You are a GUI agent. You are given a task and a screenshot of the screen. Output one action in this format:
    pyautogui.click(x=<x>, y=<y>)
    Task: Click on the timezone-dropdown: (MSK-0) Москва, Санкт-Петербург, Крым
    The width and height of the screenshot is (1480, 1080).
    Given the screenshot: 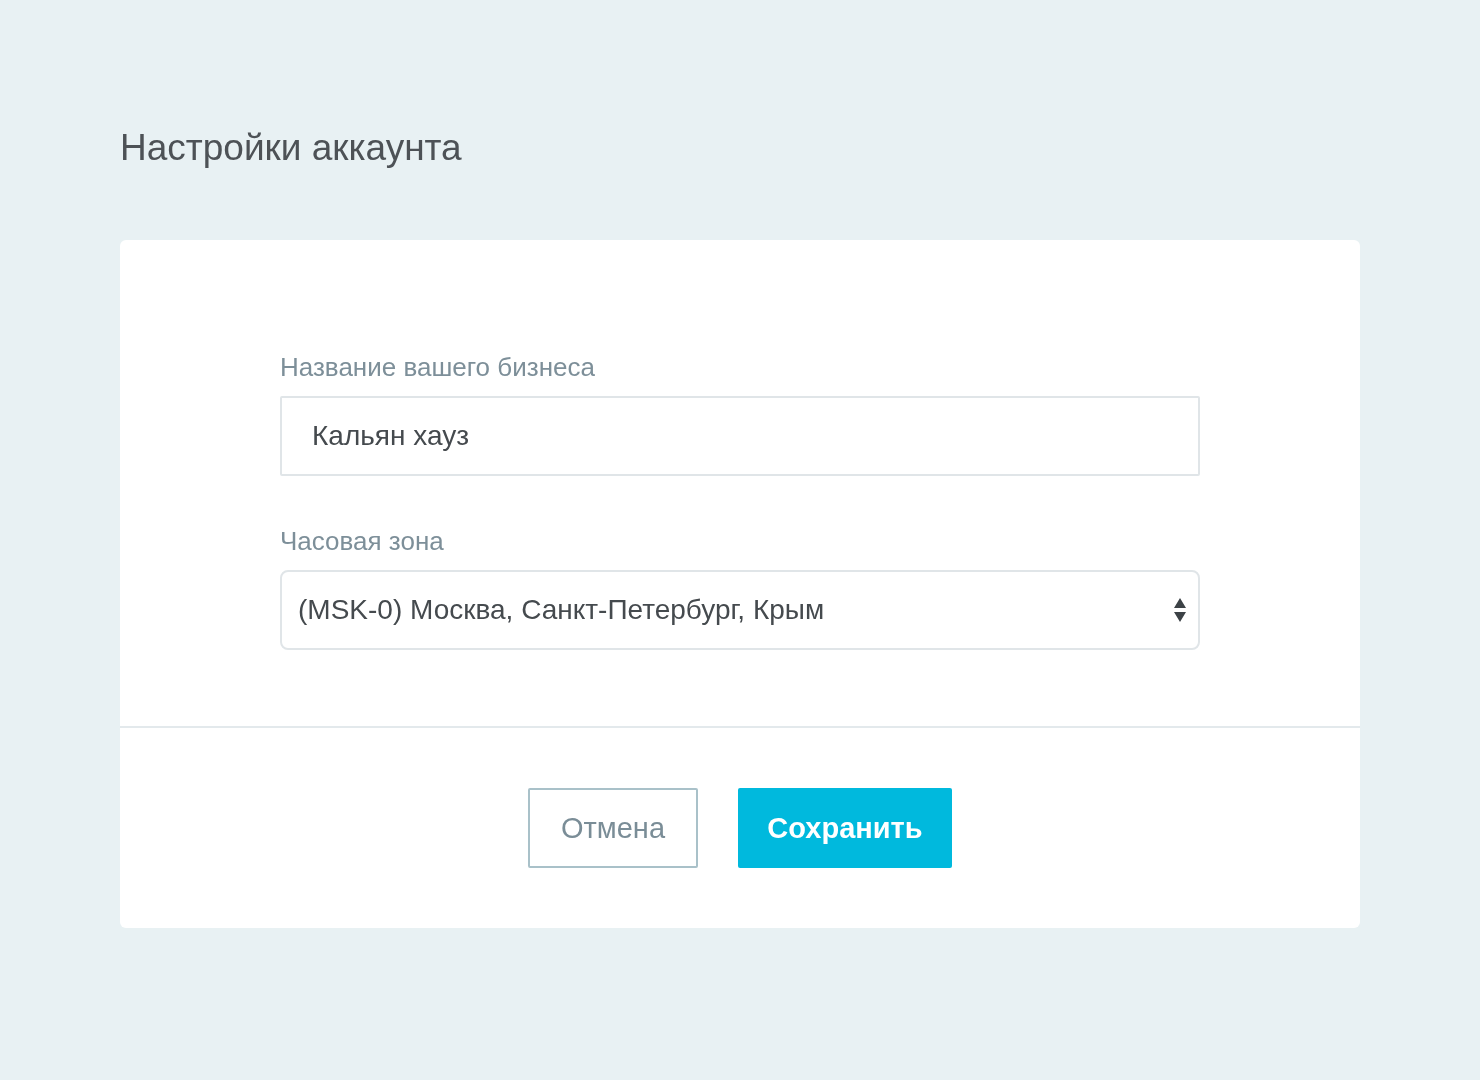 What is the action you would take?
    pyautogui.click(x=740, y=610)
    